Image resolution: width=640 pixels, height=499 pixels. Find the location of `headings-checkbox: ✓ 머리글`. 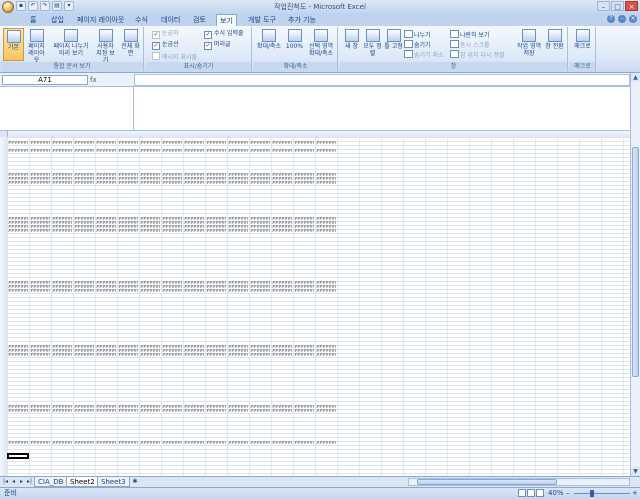

headings-checkbox: ✓ 머리글 is located at coordinates (217, 45).